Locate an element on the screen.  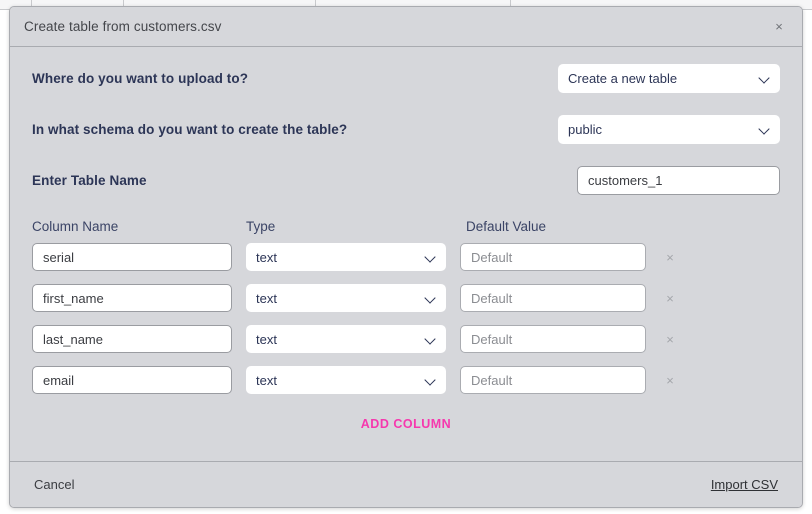
upload-target-label: Where do you want to upload to? is located at coordinates (140, 78).